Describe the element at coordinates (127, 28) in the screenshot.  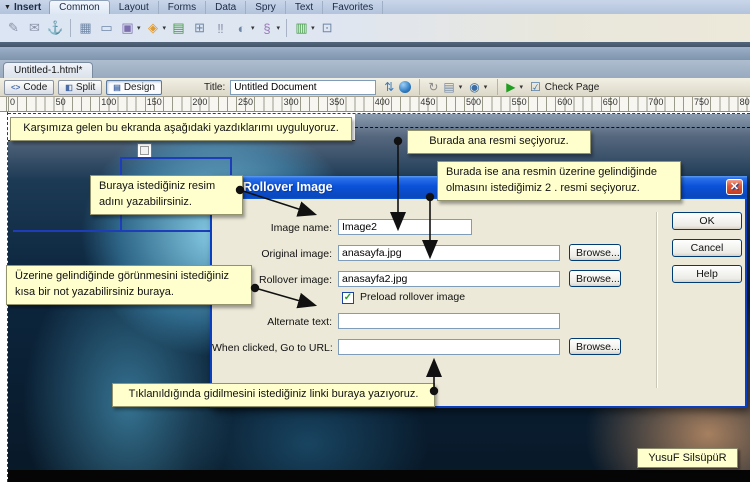
I see `image-icon: ▣` at that location.